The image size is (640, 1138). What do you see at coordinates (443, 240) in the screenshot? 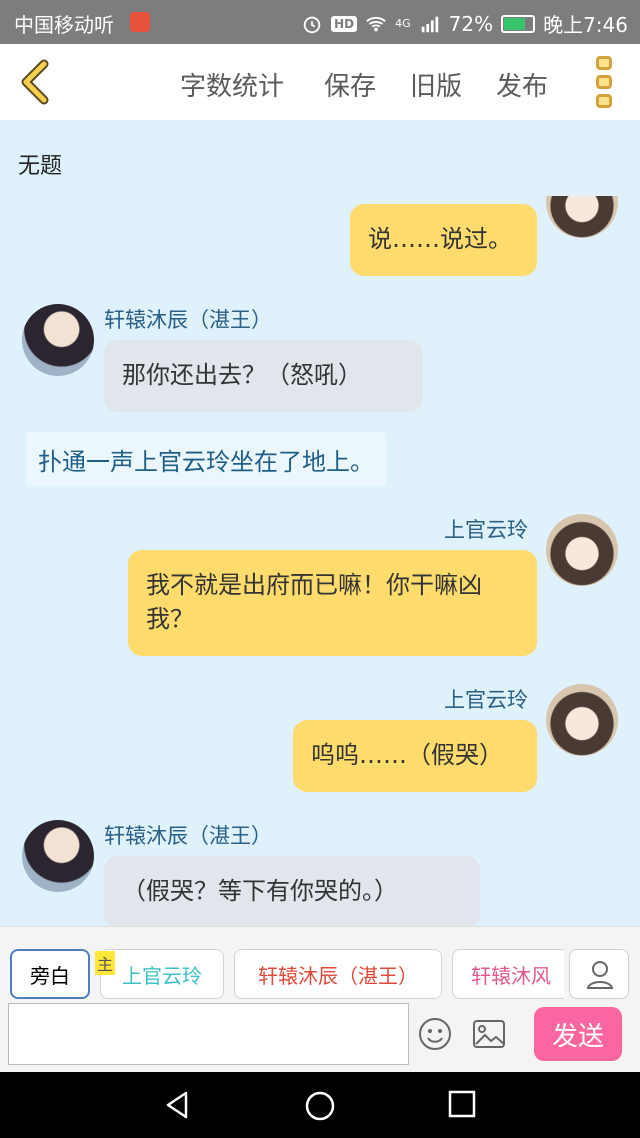
I see `message-bubble: 说……说过。` at bounding box center [443, 240].